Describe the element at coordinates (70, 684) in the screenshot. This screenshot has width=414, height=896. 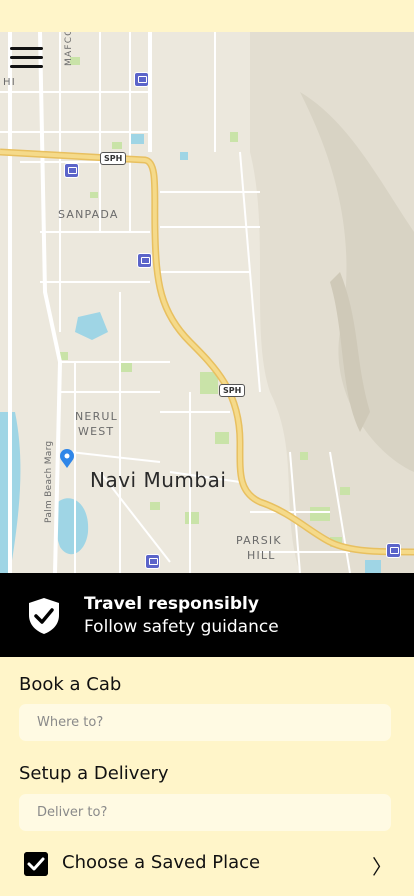
I see `book-cab-title: Book a Cab` at that location.